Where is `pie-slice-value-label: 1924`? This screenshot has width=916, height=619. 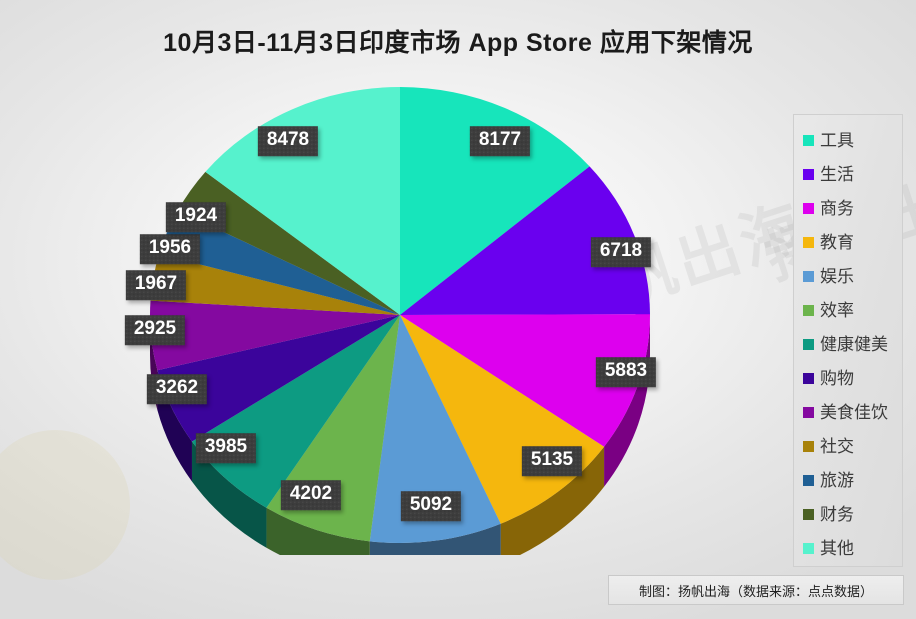
pie-slice-value-label: 1924 is located at coordinates (196, 217).